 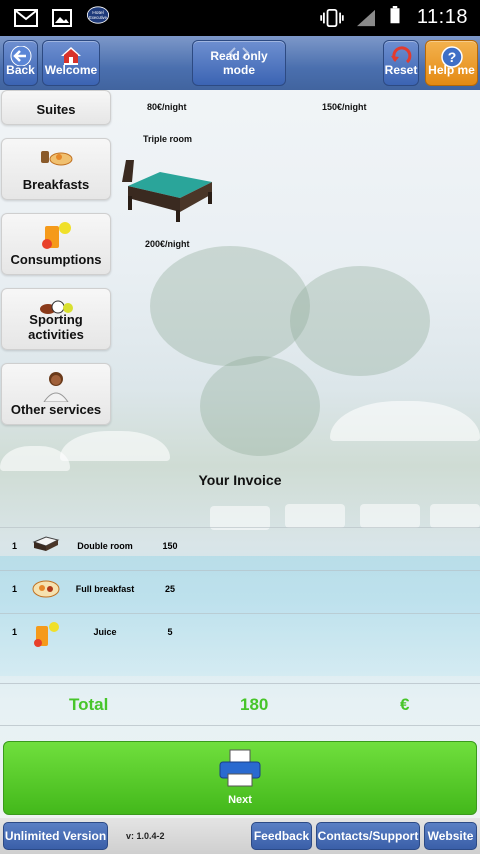 What do you see at coordinates (56, 387) in the screenshot?
I see `staff-icon` at bounding box center [56, 387].